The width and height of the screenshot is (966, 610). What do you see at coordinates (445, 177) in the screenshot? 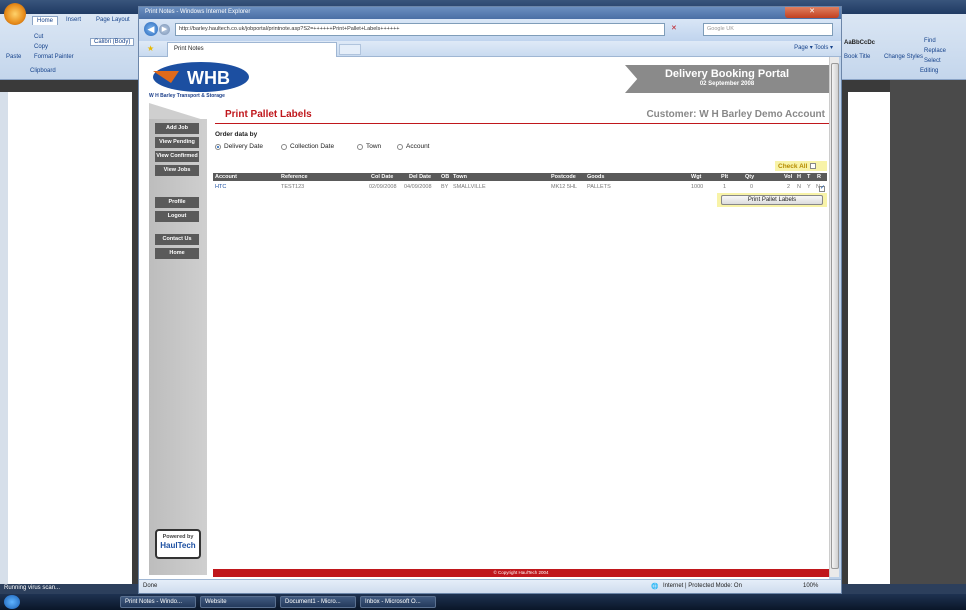
I see `col-ob: OB` at bounding box center [445, 177].